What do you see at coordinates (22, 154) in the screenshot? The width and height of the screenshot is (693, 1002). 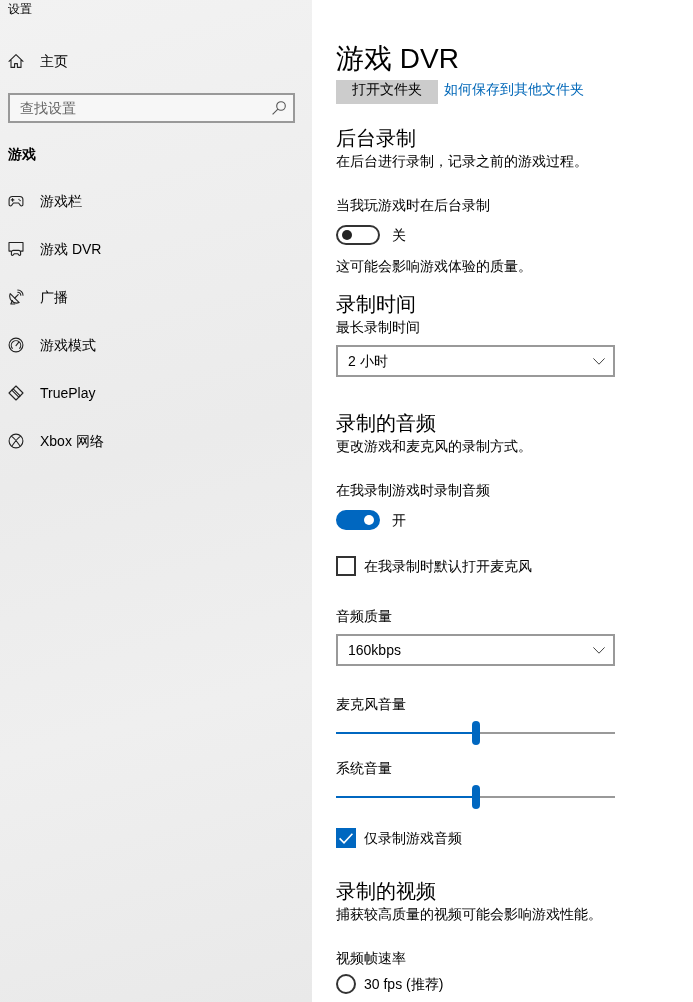 I see `section-title: 游戏` at bounding box center [22, 154].